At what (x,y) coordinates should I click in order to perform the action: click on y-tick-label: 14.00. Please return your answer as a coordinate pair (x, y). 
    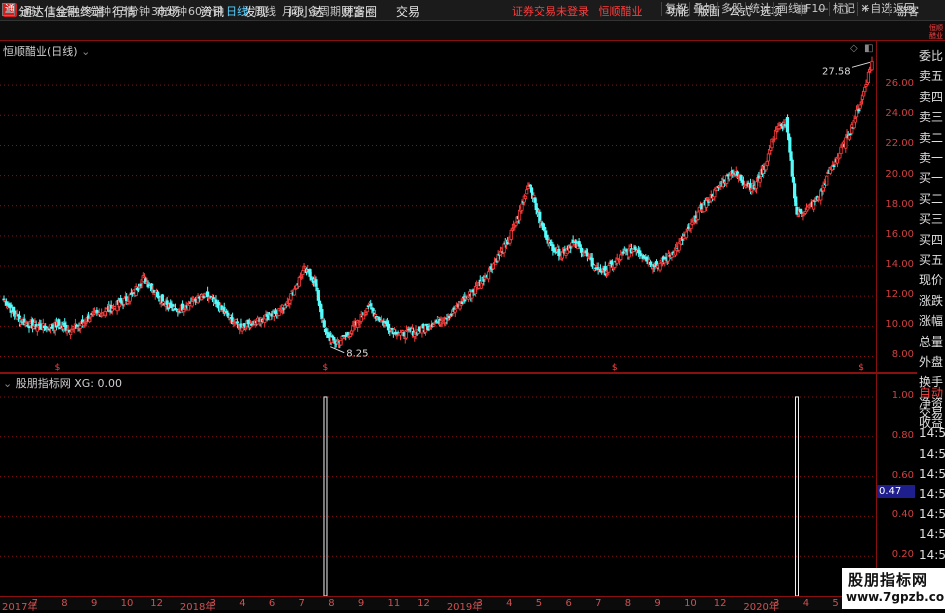
    Looking at the image, I should click on (899, 265).